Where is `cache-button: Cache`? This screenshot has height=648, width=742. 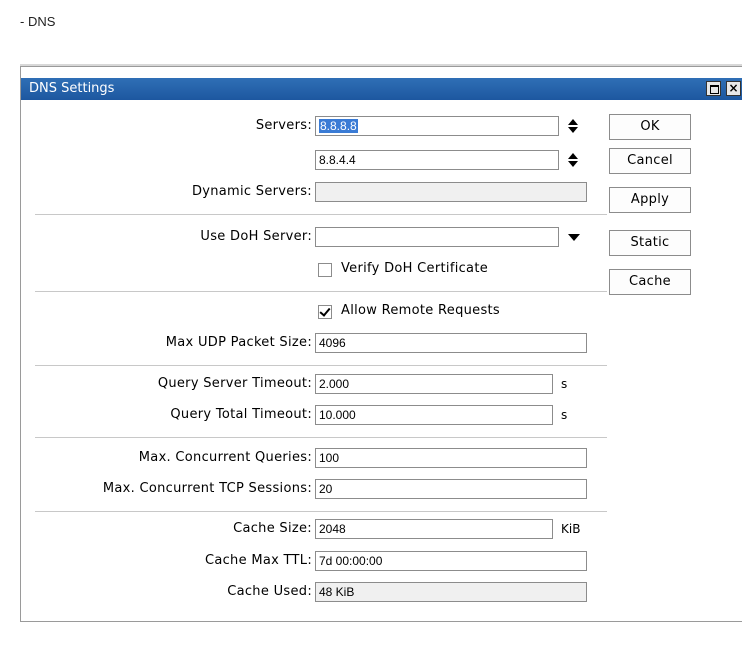
cache-button: Cache is located at coordinates (650, 282).